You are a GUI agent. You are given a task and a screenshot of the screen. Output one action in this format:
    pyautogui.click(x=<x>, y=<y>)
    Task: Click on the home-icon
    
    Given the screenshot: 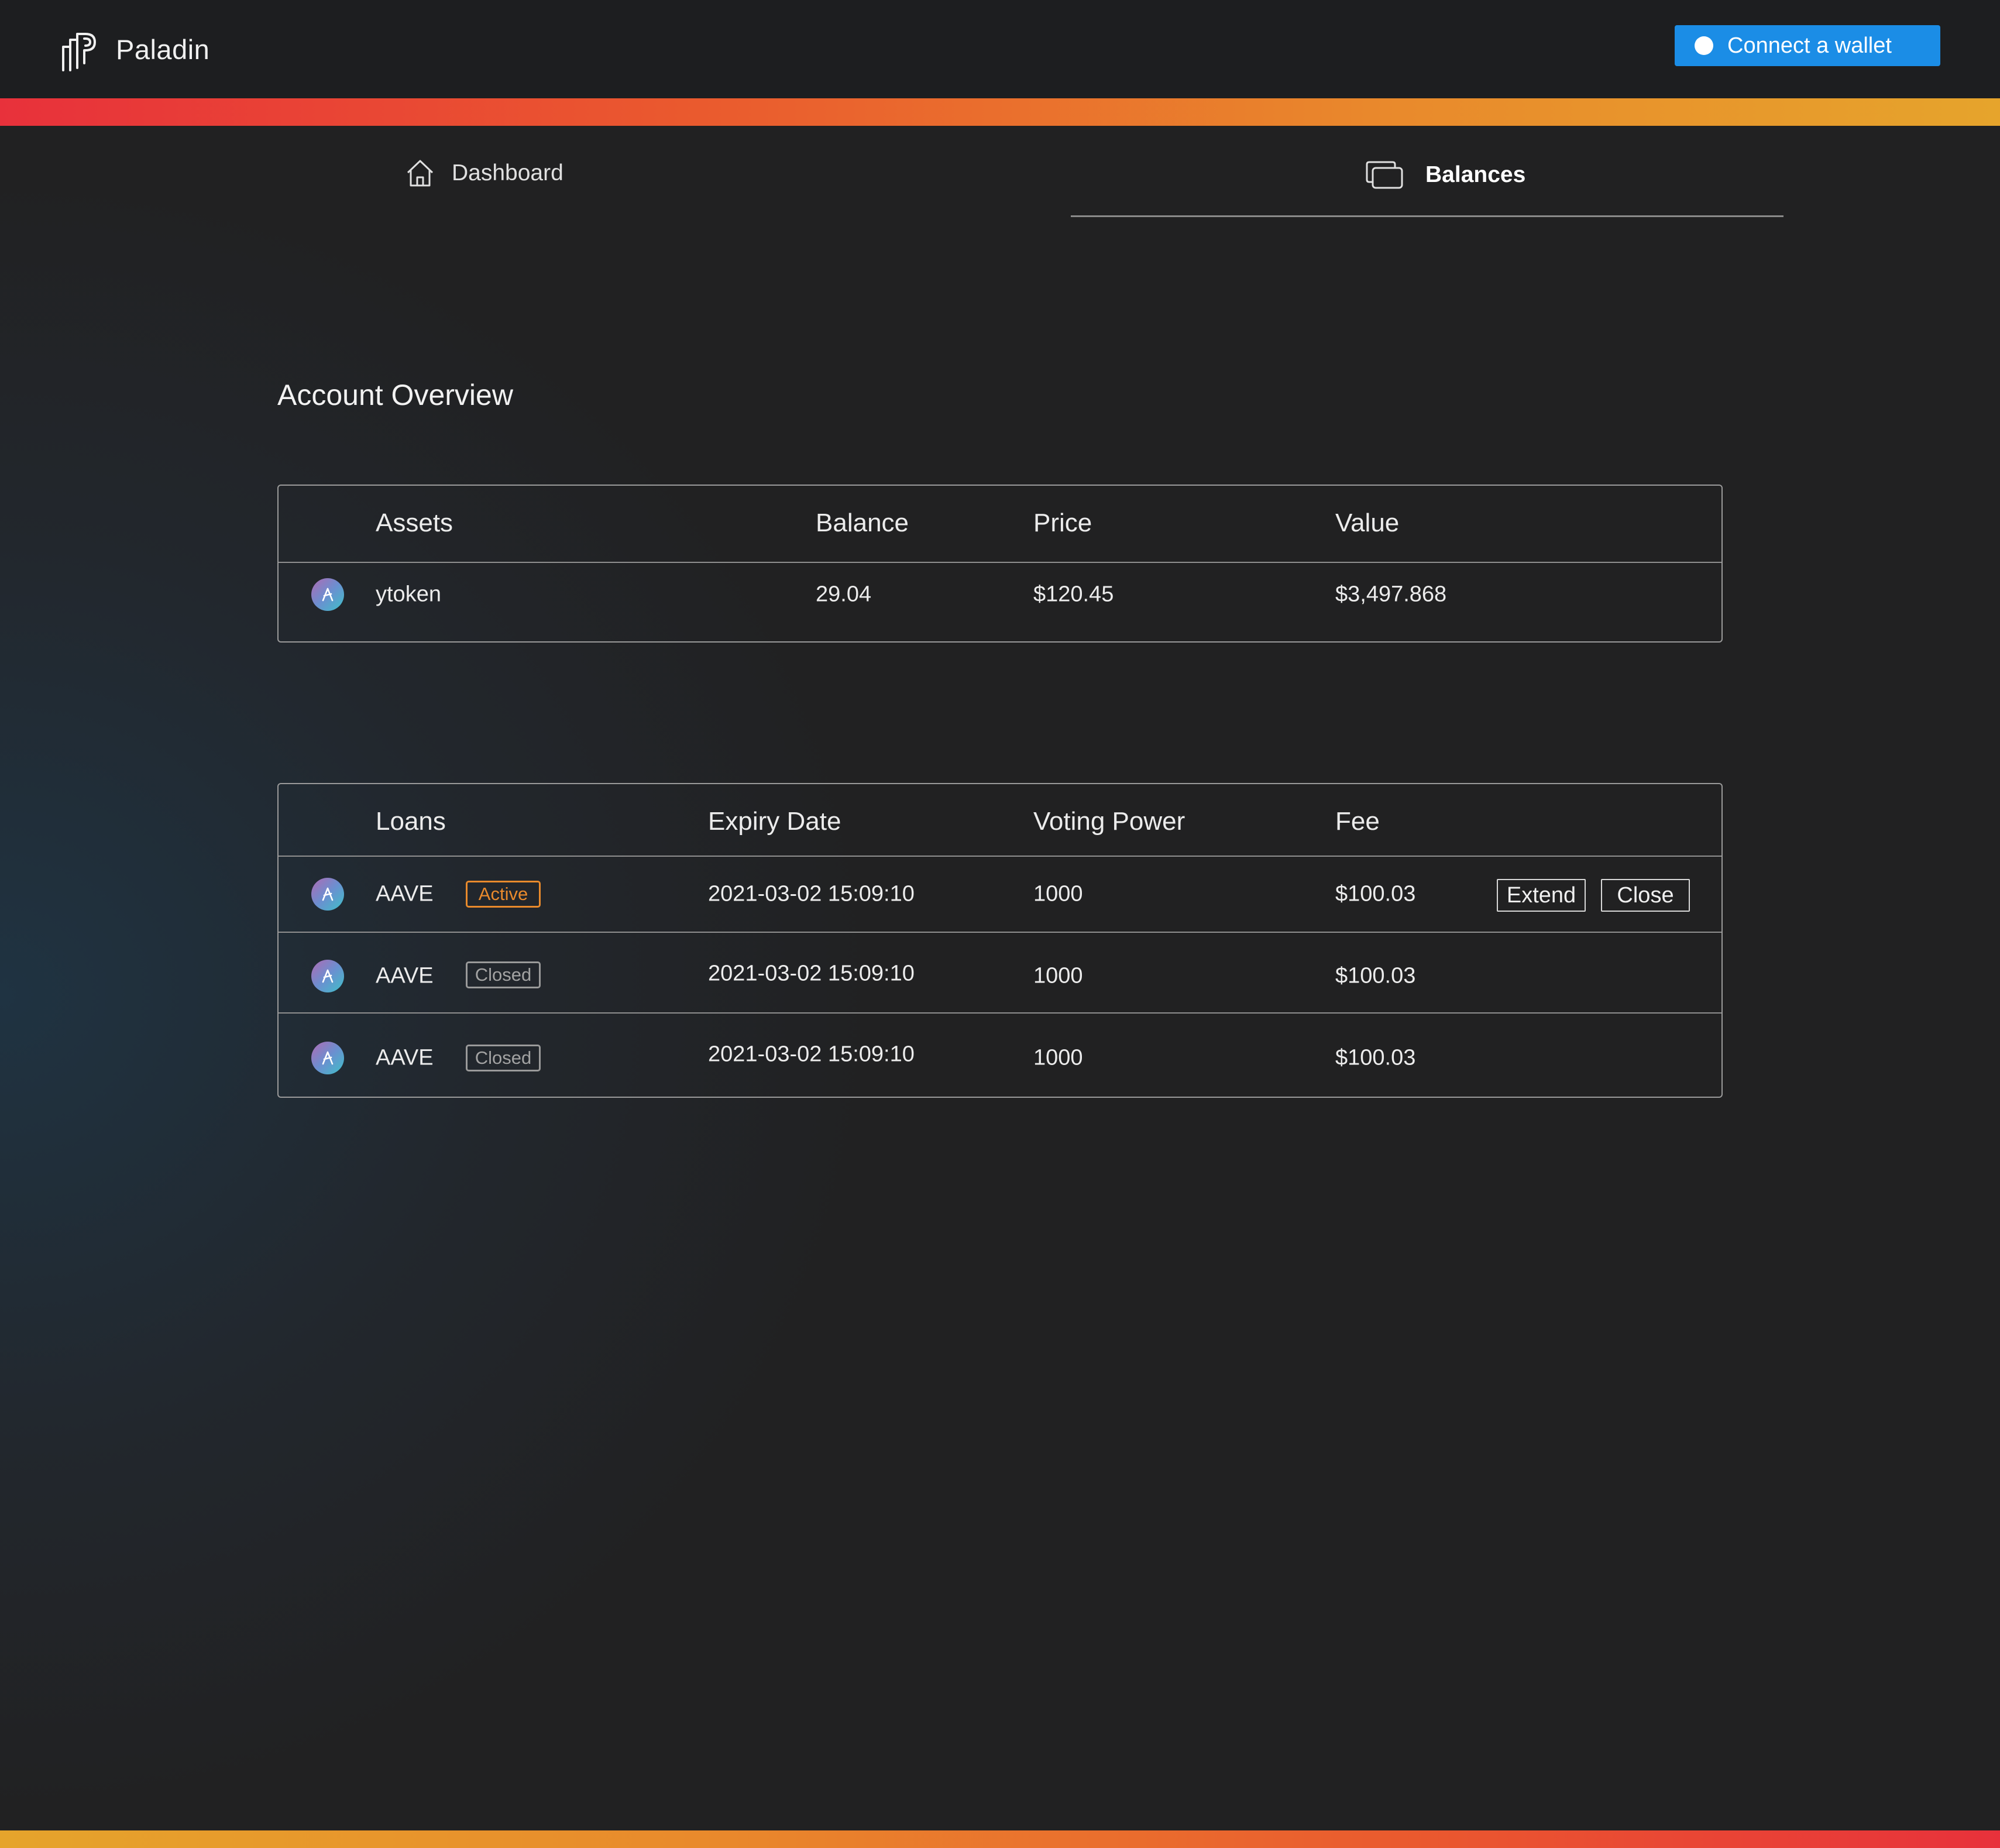 What is the action you would take?
    pyautogui.click(x=420, y=174)
    